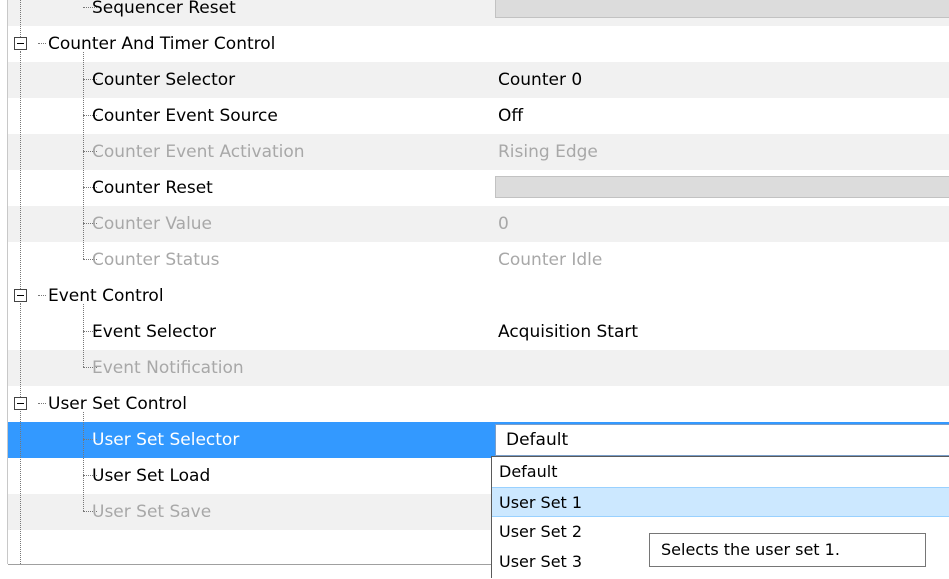  What do you see at coordinates (478, 368) in the screenshot?
I see `property-row-event-notification: Event Notification` at bounding box center [478, 368].